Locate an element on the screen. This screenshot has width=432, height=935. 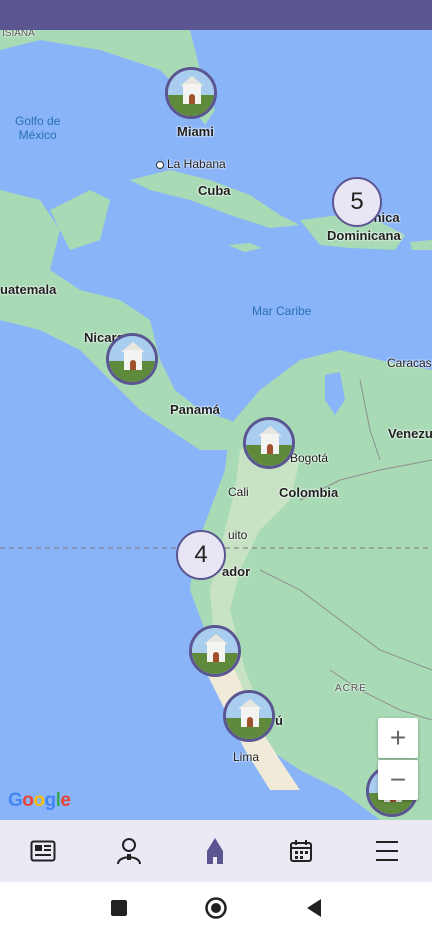
cluster-marker-ecuador: 4 is located at coordinates (201, 555).